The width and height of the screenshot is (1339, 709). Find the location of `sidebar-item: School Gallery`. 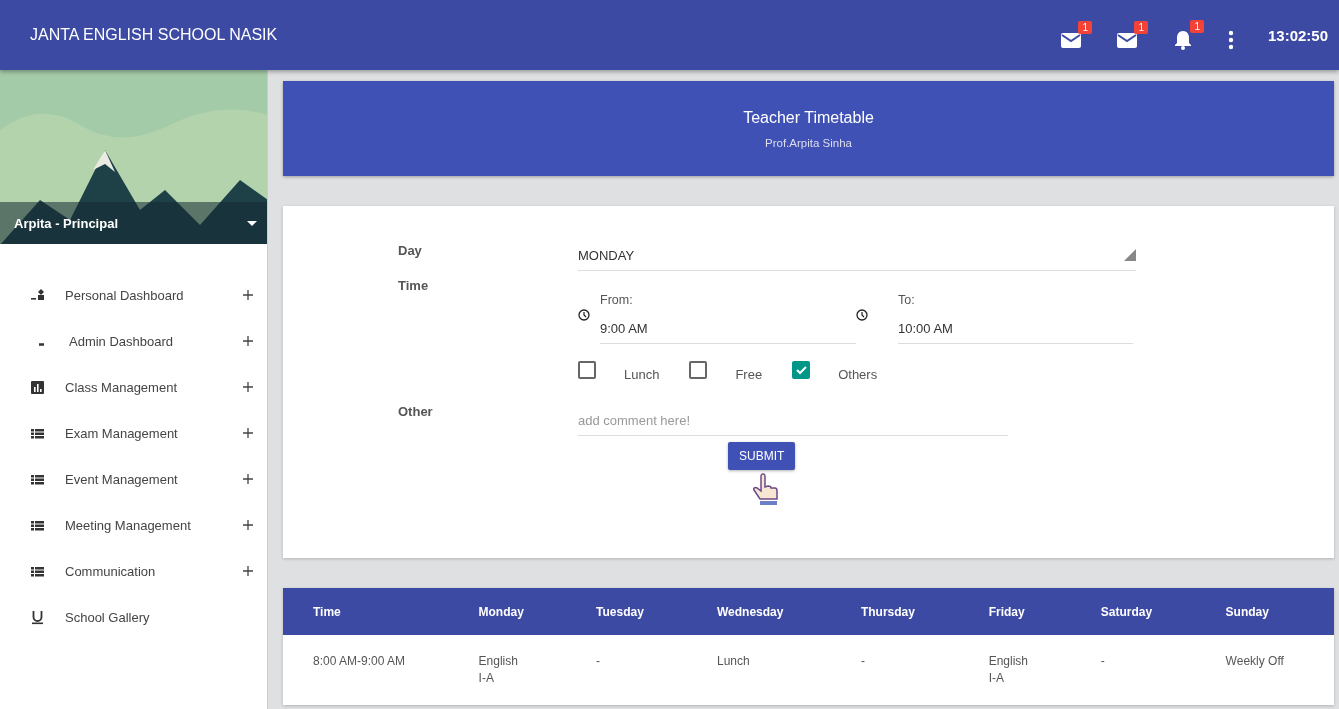

sidebar-item: School Gallery is located at coordinates (133, 617).